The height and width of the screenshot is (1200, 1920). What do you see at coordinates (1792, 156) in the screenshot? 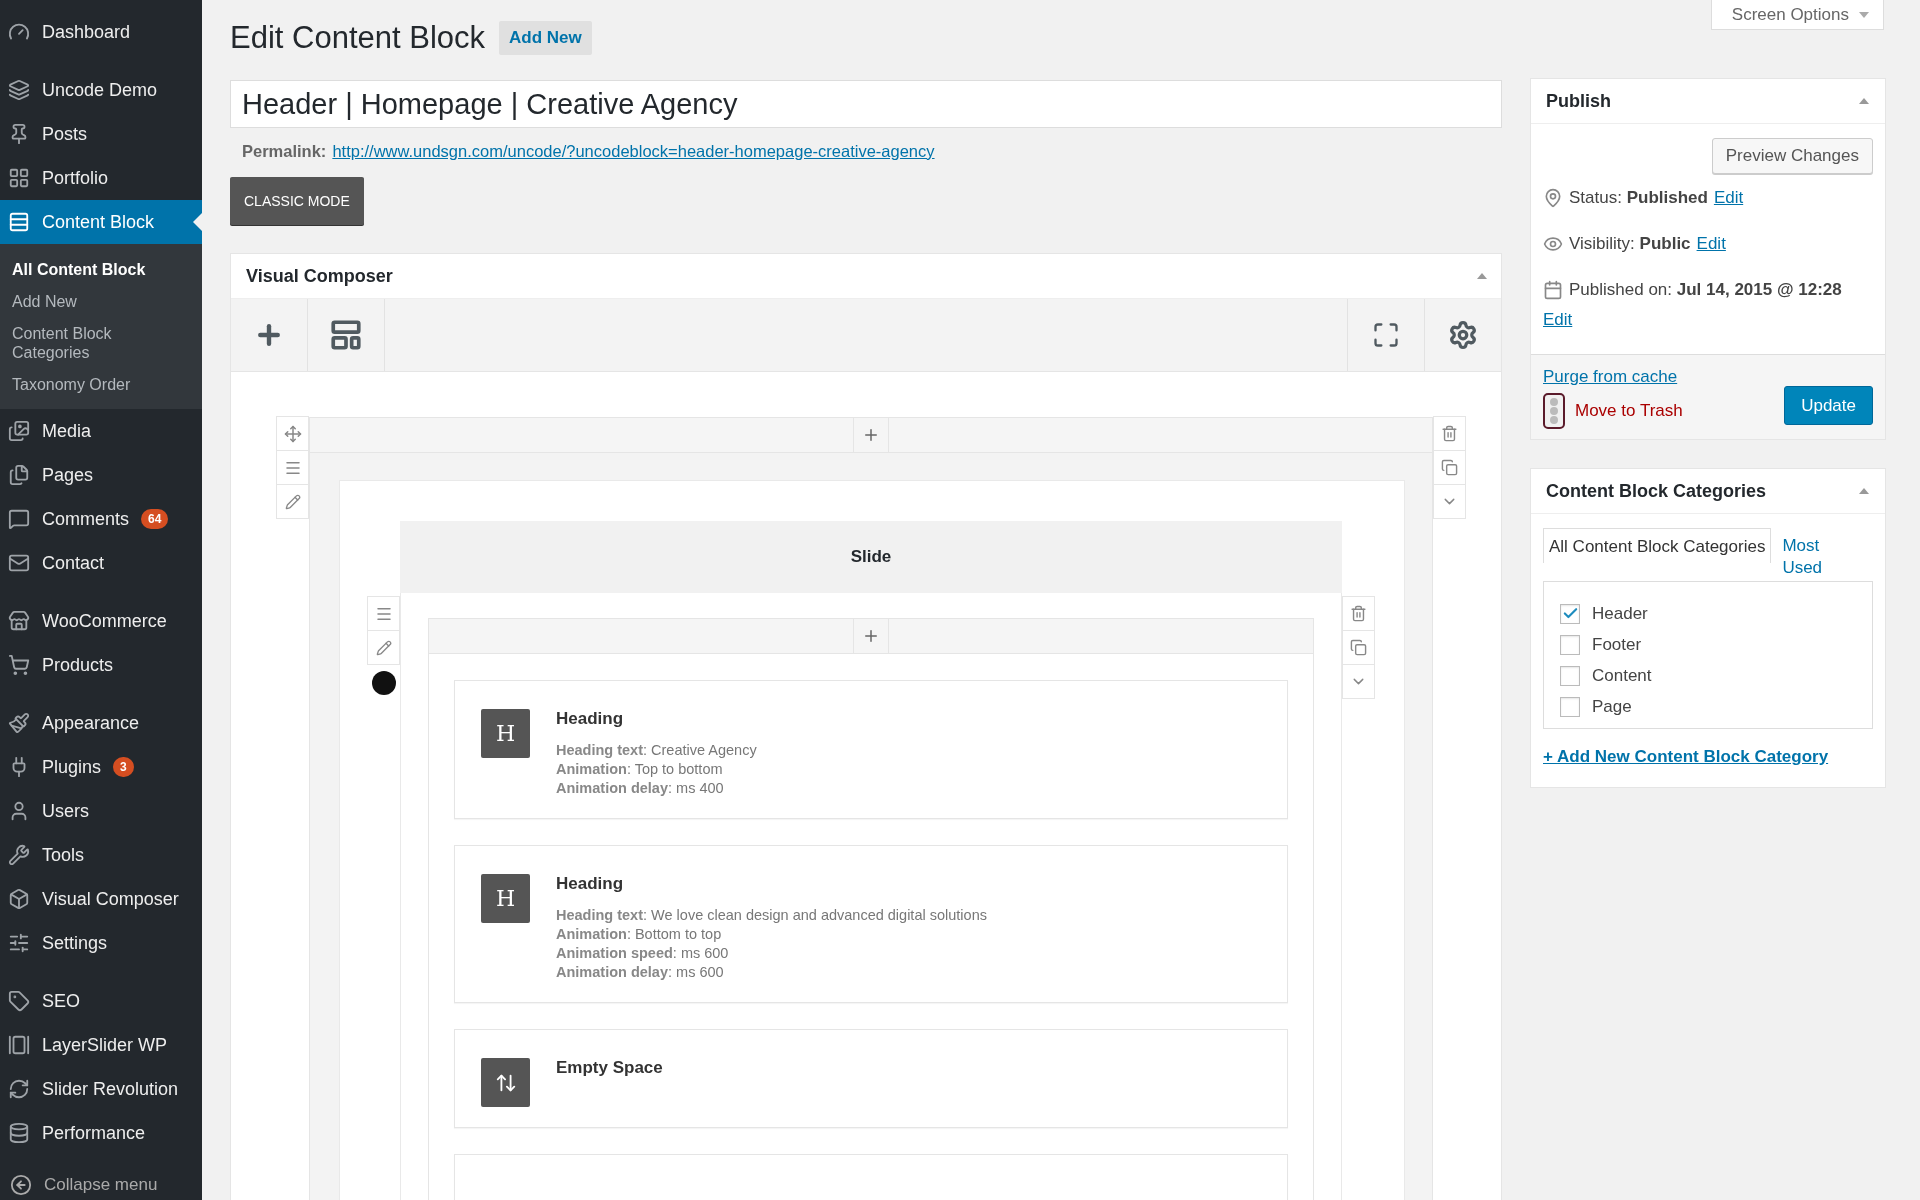
I see `preview-changes-button: Preview Changes` at bounding box center [1792, 156].